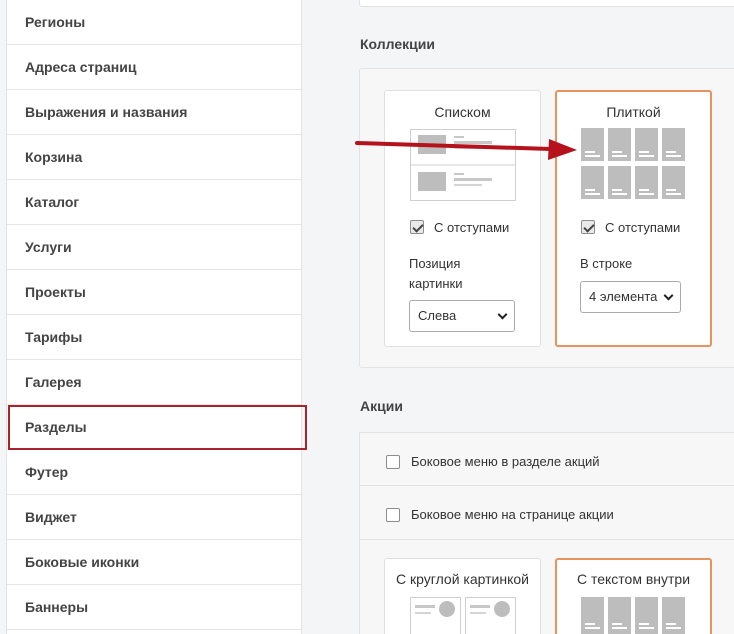  What do you see at coordinates (462, 112) in the screenshot?
I see `list-card-title: Списком` at bounding box center [462, 112].